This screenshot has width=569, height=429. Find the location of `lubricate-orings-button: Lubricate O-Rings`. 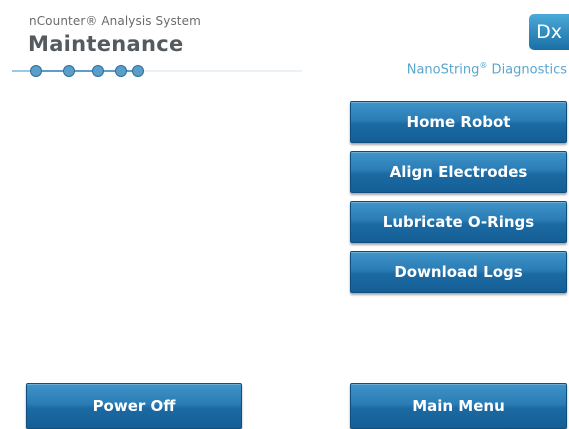

lubricate-orings-button: Lubricate O-Rings is located at coordinates (458, 222).